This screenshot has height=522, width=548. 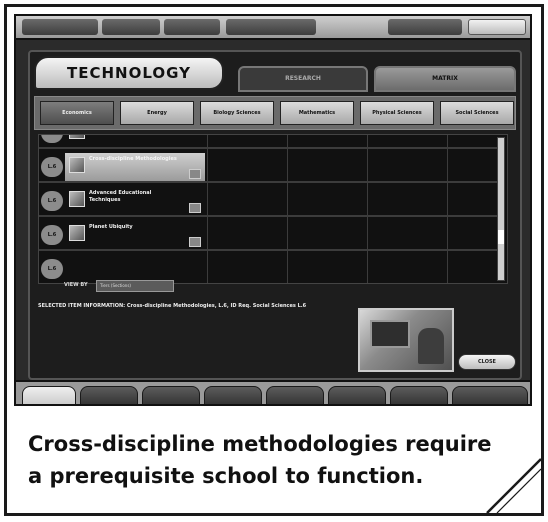 What do you see at coordinates (397, 113) in the screenshot?
I see `category-physical-sciences: Physical Sciences` at bounding box center [397, 113].